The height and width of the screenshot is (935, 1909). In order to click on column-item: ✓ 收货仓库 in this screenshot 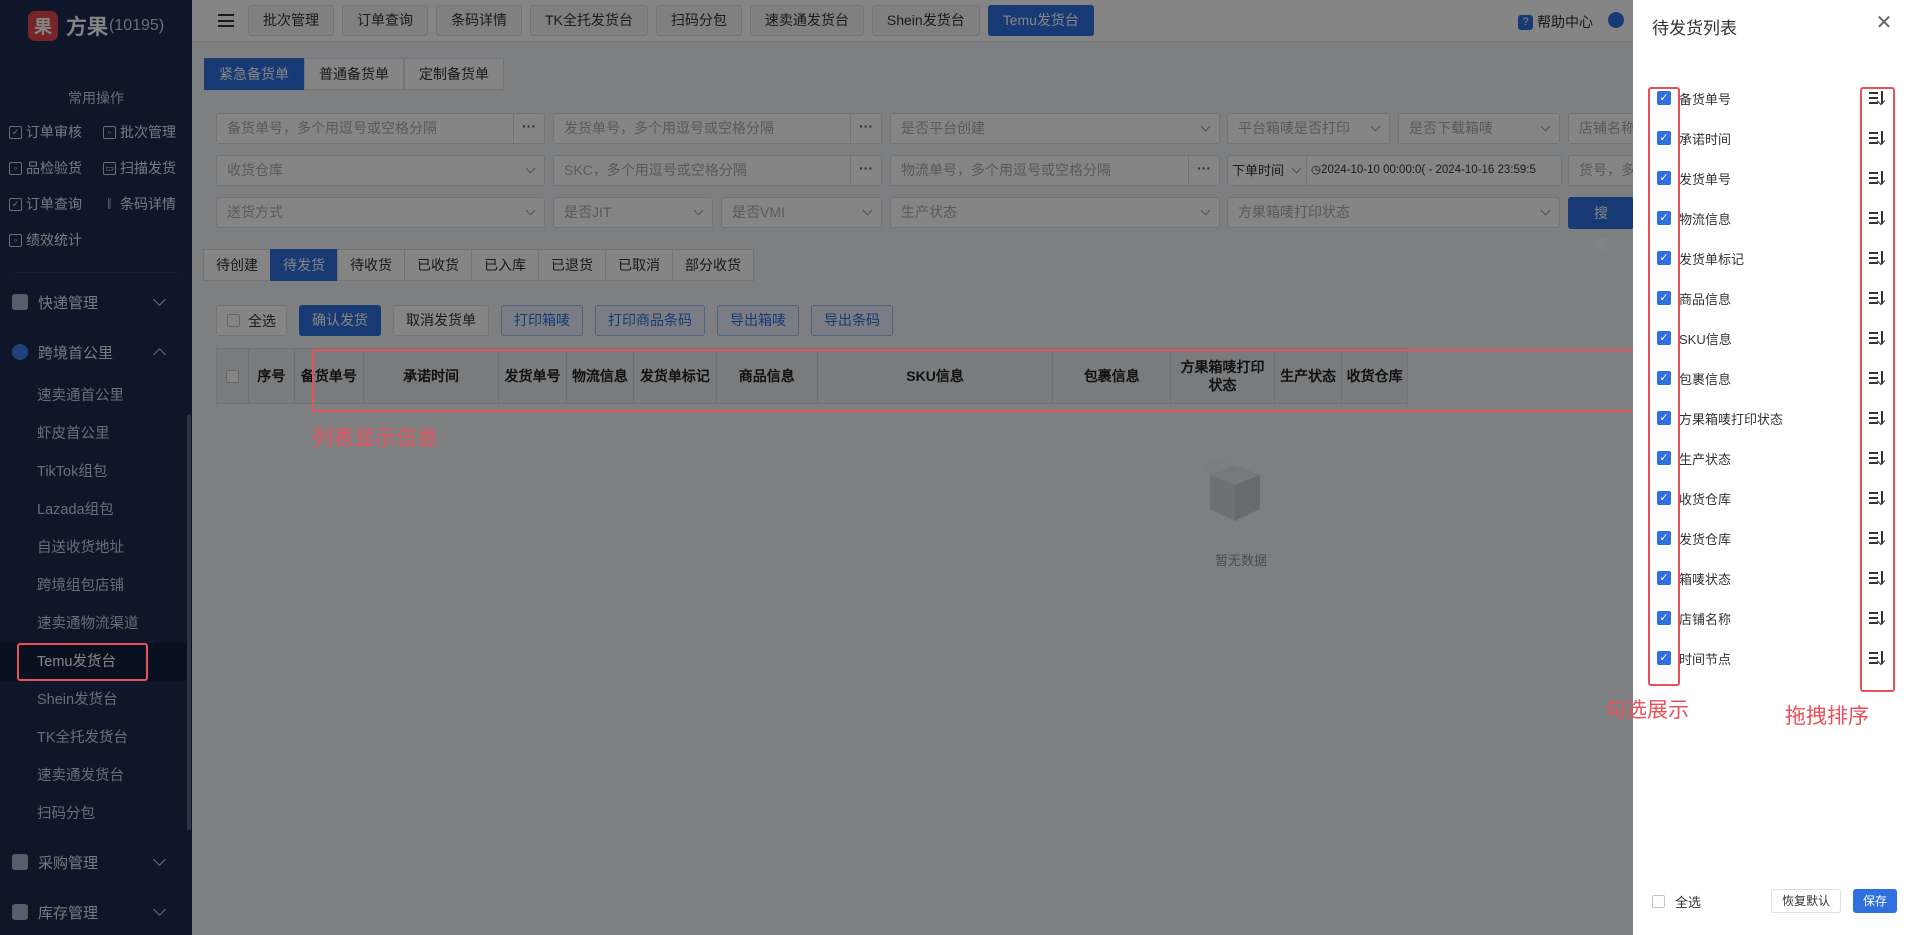, I will do `click(1772, 498)`.